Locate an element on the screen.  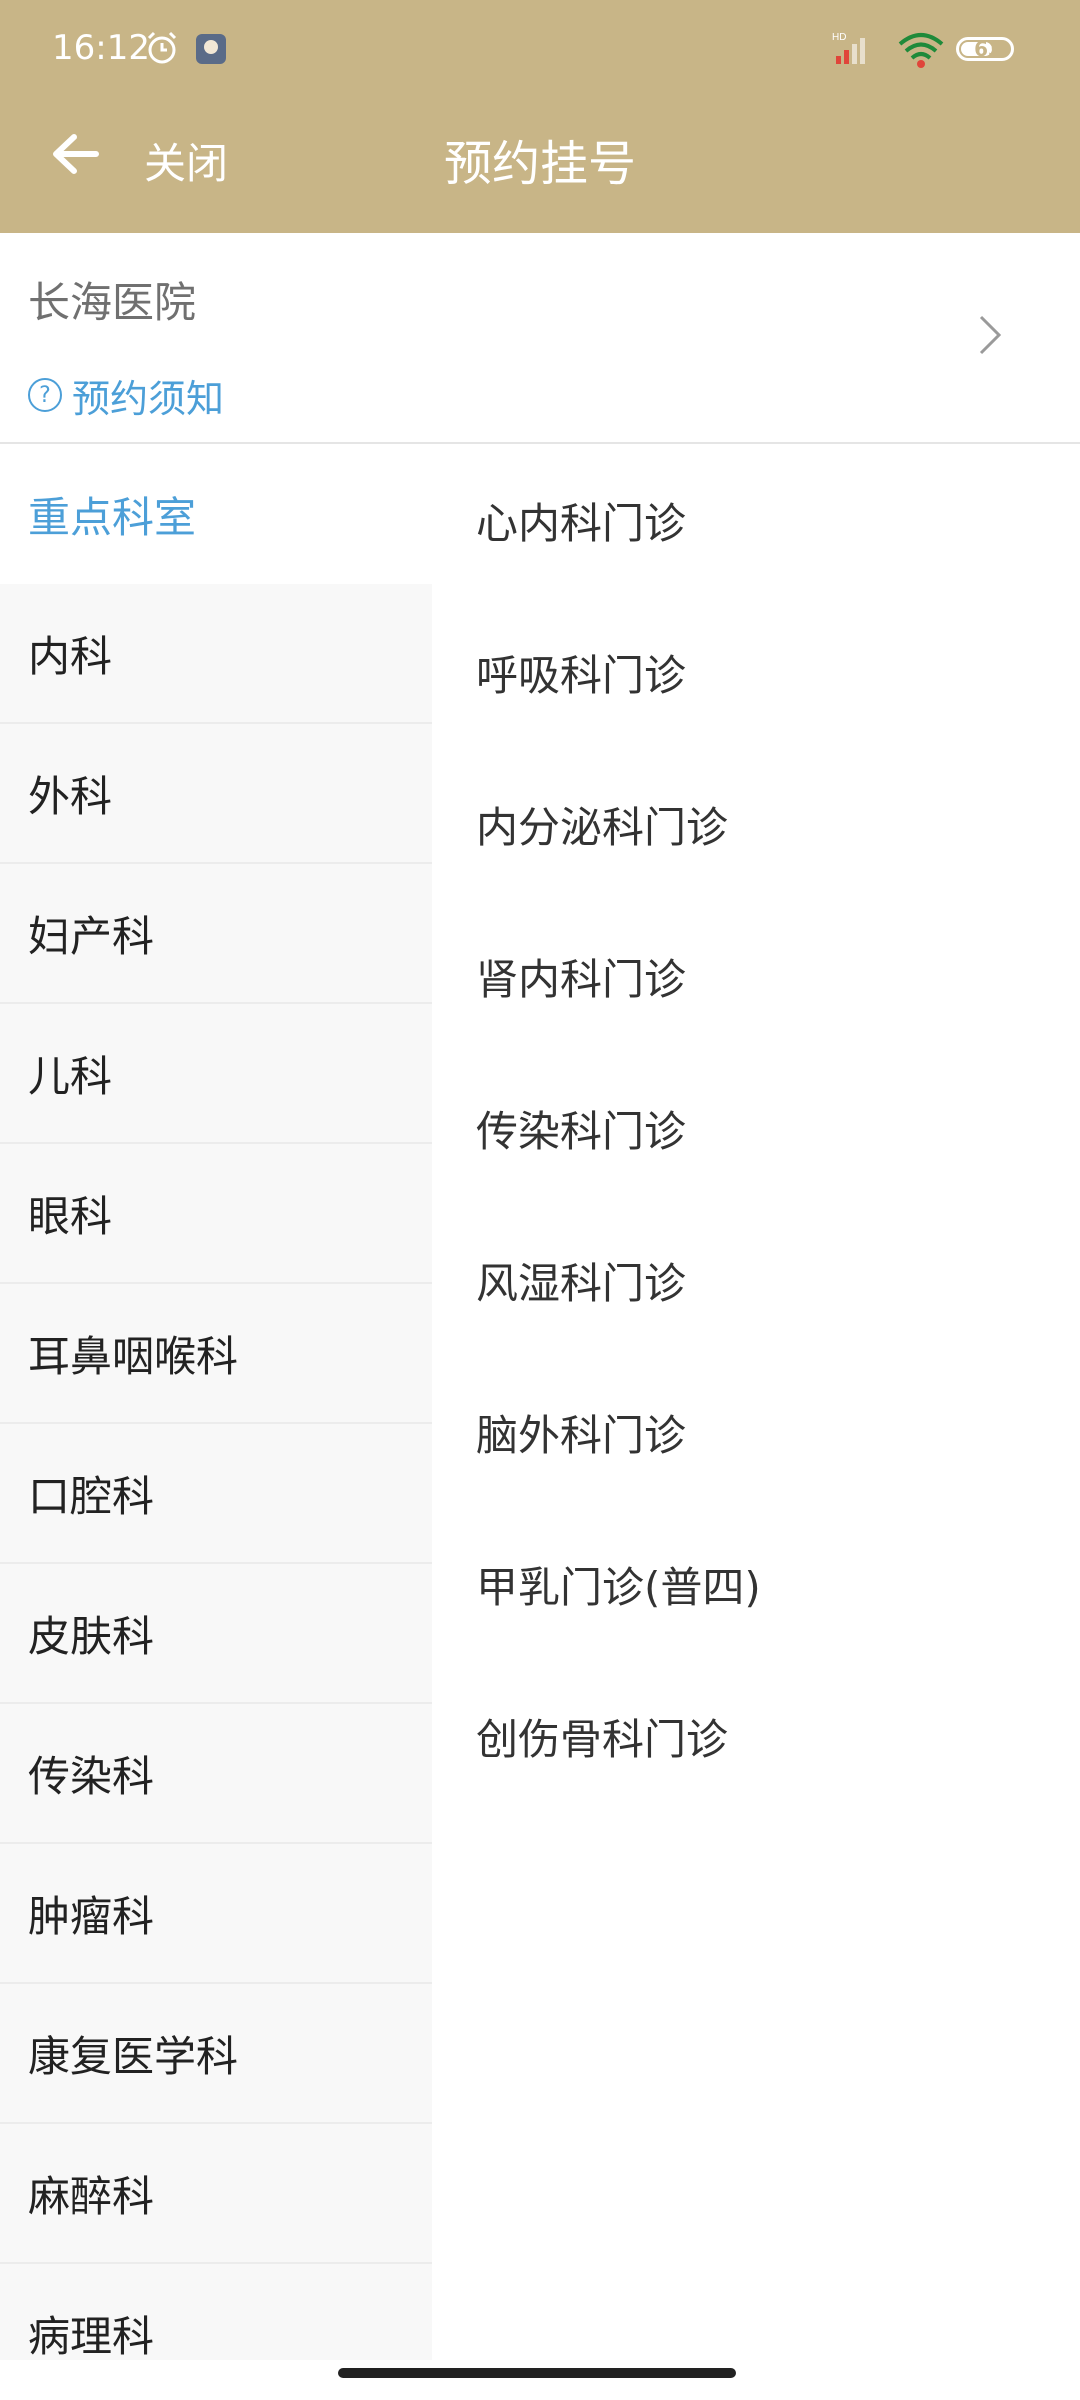
chevron-right-icon is located at coordinates (990, 335).